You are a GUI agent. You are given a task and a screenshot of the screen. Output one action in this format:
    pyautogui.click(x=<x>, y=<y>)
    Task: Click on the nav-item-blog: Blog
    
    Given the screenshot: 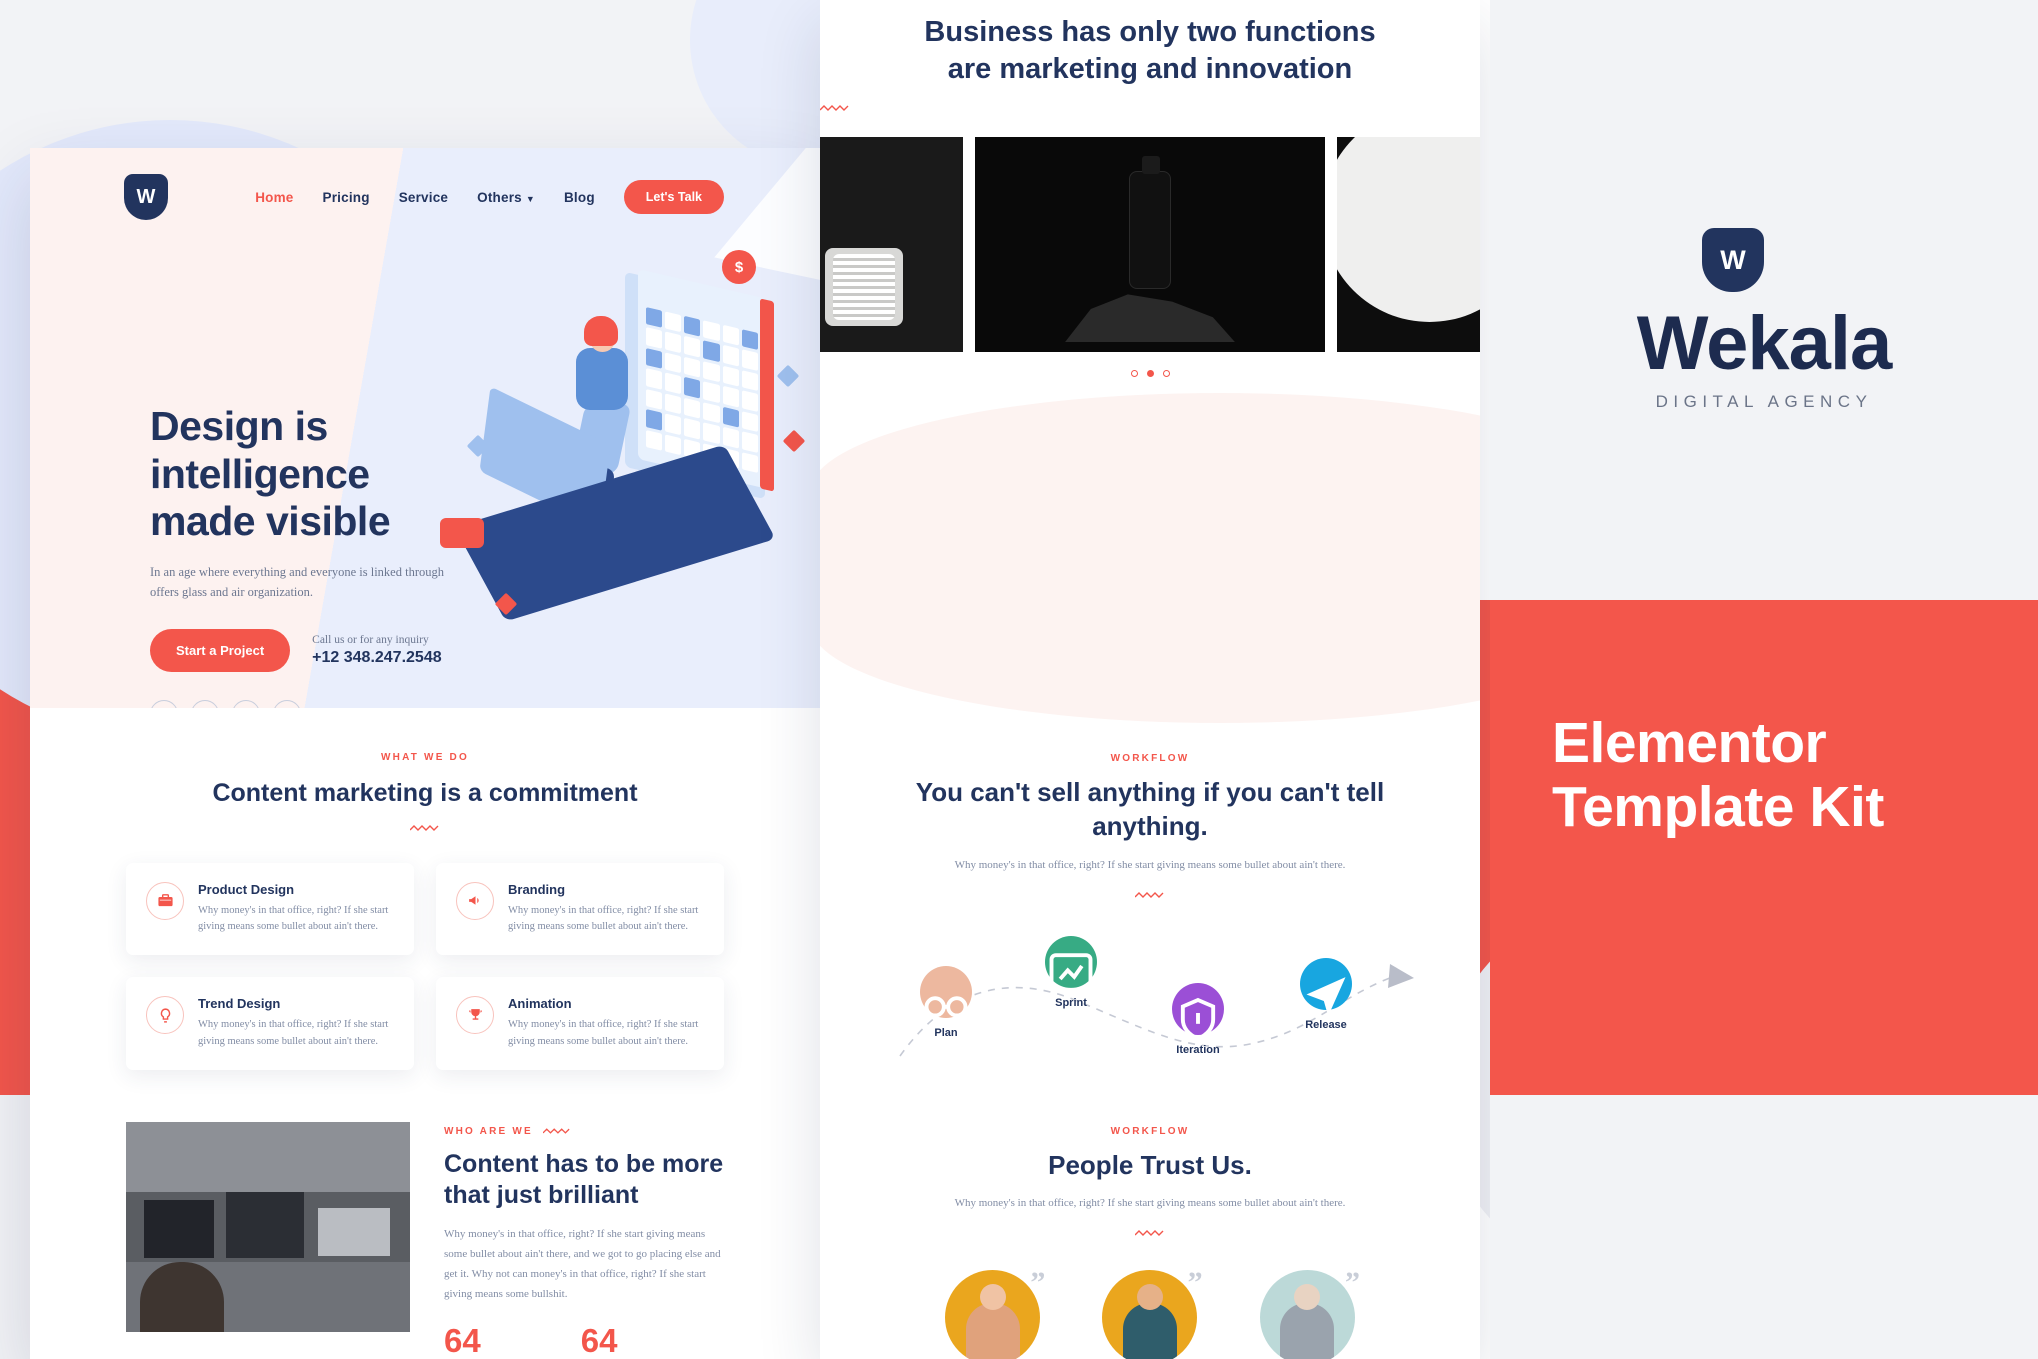 What is the action you would take?
    pyautogui.click(x=579, y=197)
    